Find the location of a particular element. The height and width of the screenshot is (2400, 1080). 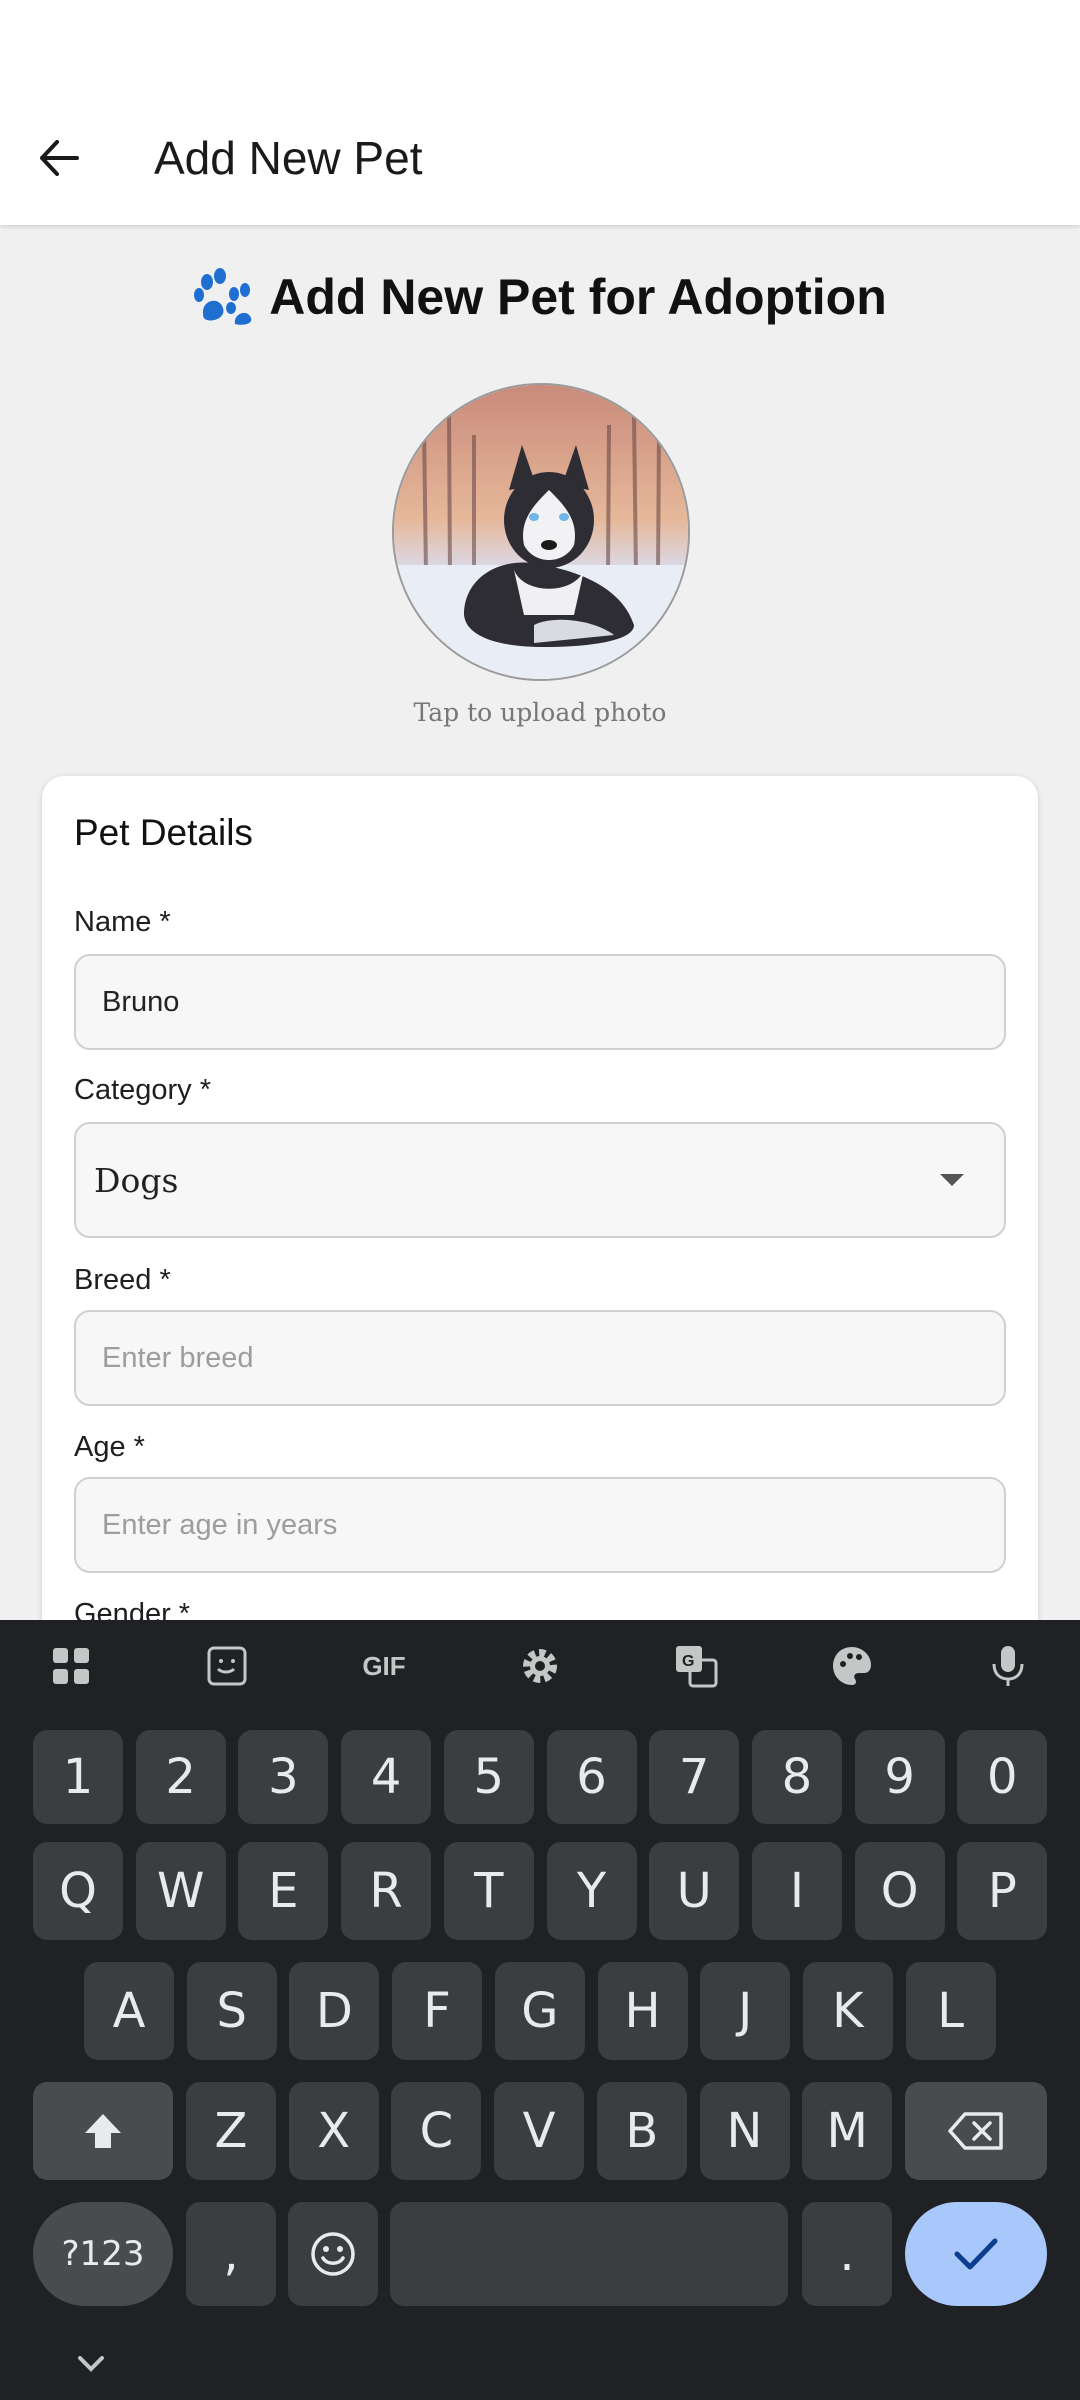

page-title: Add New Pet for Adoption is located at coordinates (540, 297).